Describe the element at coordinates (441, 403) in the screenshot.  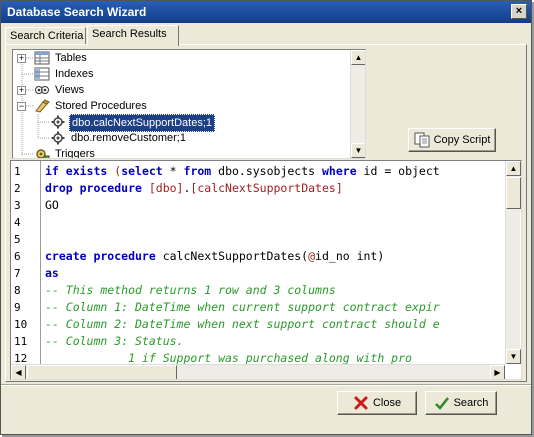
I see `checkmark-icon` at that location.